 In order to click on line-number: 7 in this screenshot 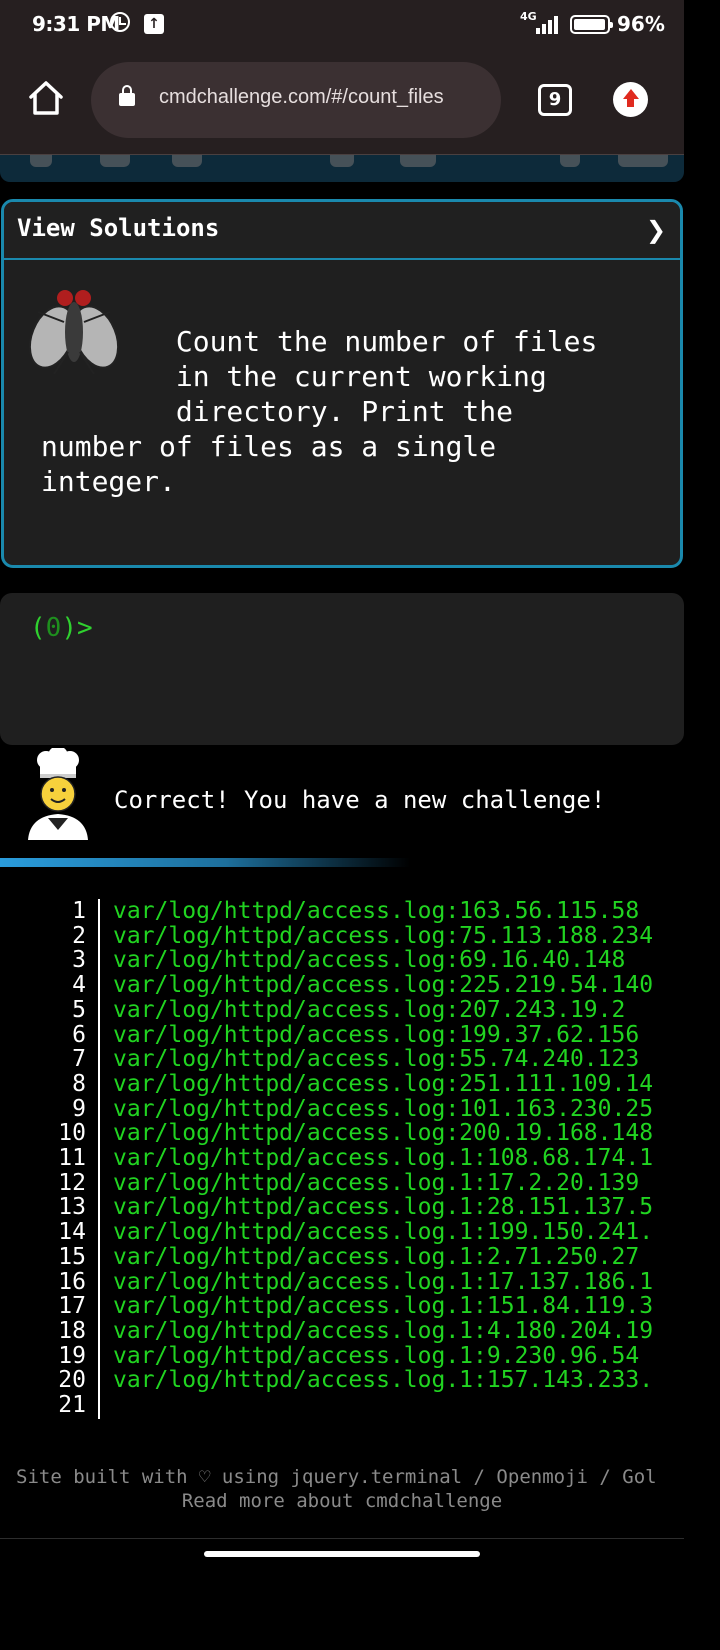, I will do `click(79, 1059)`.